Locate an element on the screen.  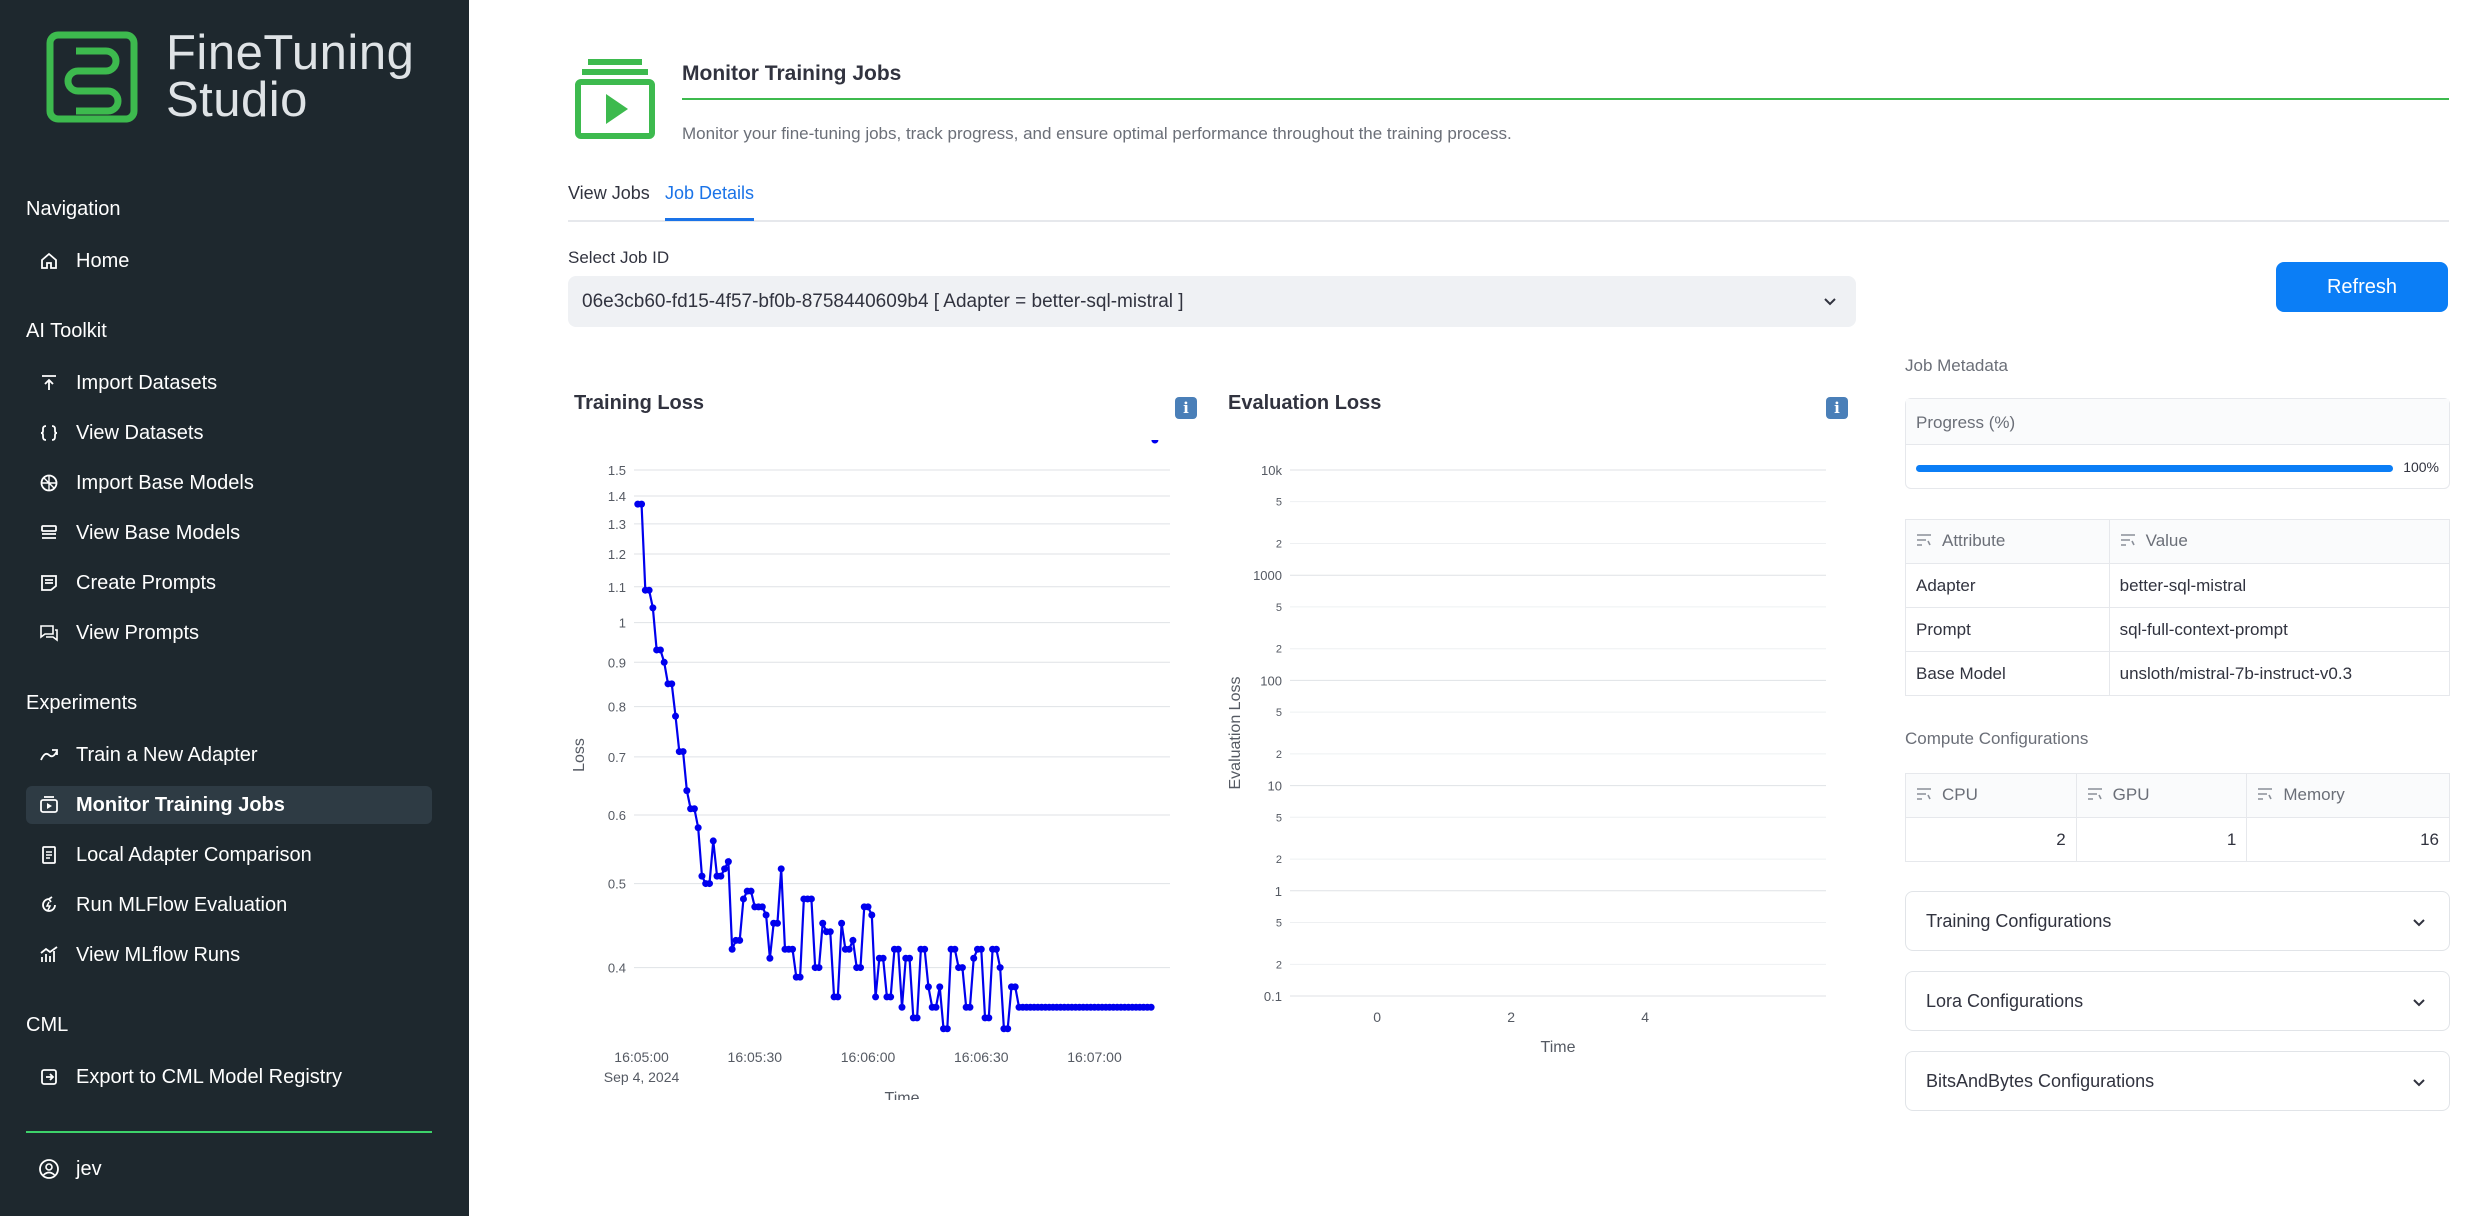
sidebar-item-view-datasets: View Datasets is located at coordinates (229, 433).